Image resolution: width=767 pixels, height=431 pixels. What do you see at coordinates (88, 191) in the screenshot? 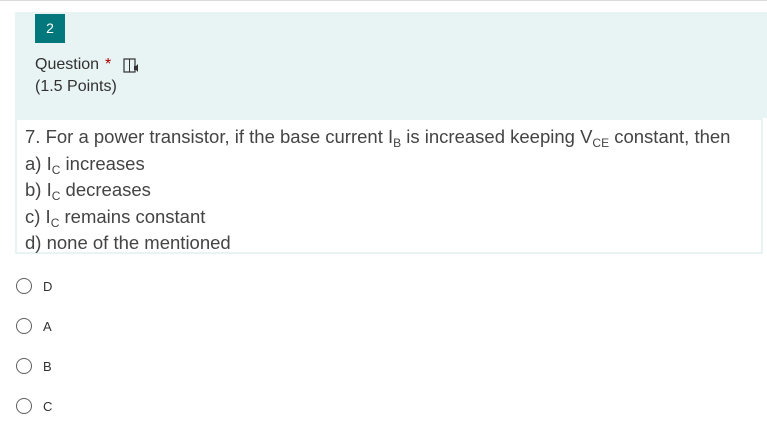
I see `choice-text-b: b) IC decreases` at bounding box center [88, 191].